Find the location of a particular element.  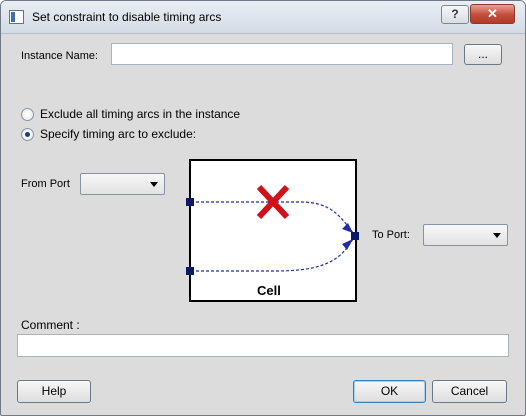

instance-name-input is located at coordinates (282, 54).